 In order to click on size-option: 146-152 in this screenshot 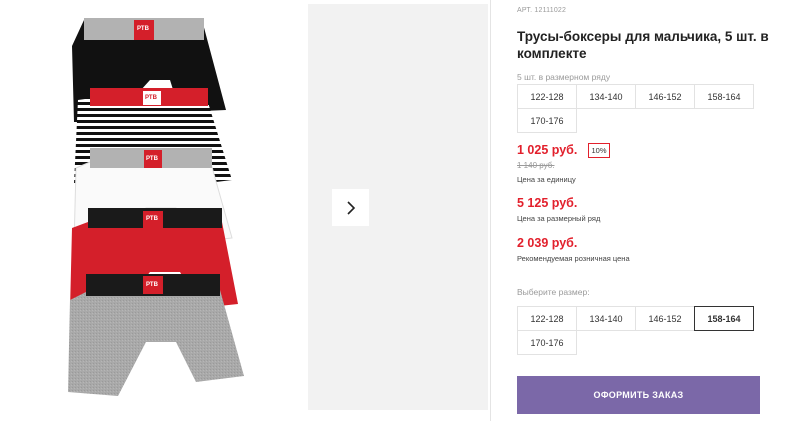, I will do `click(665, 318)`.